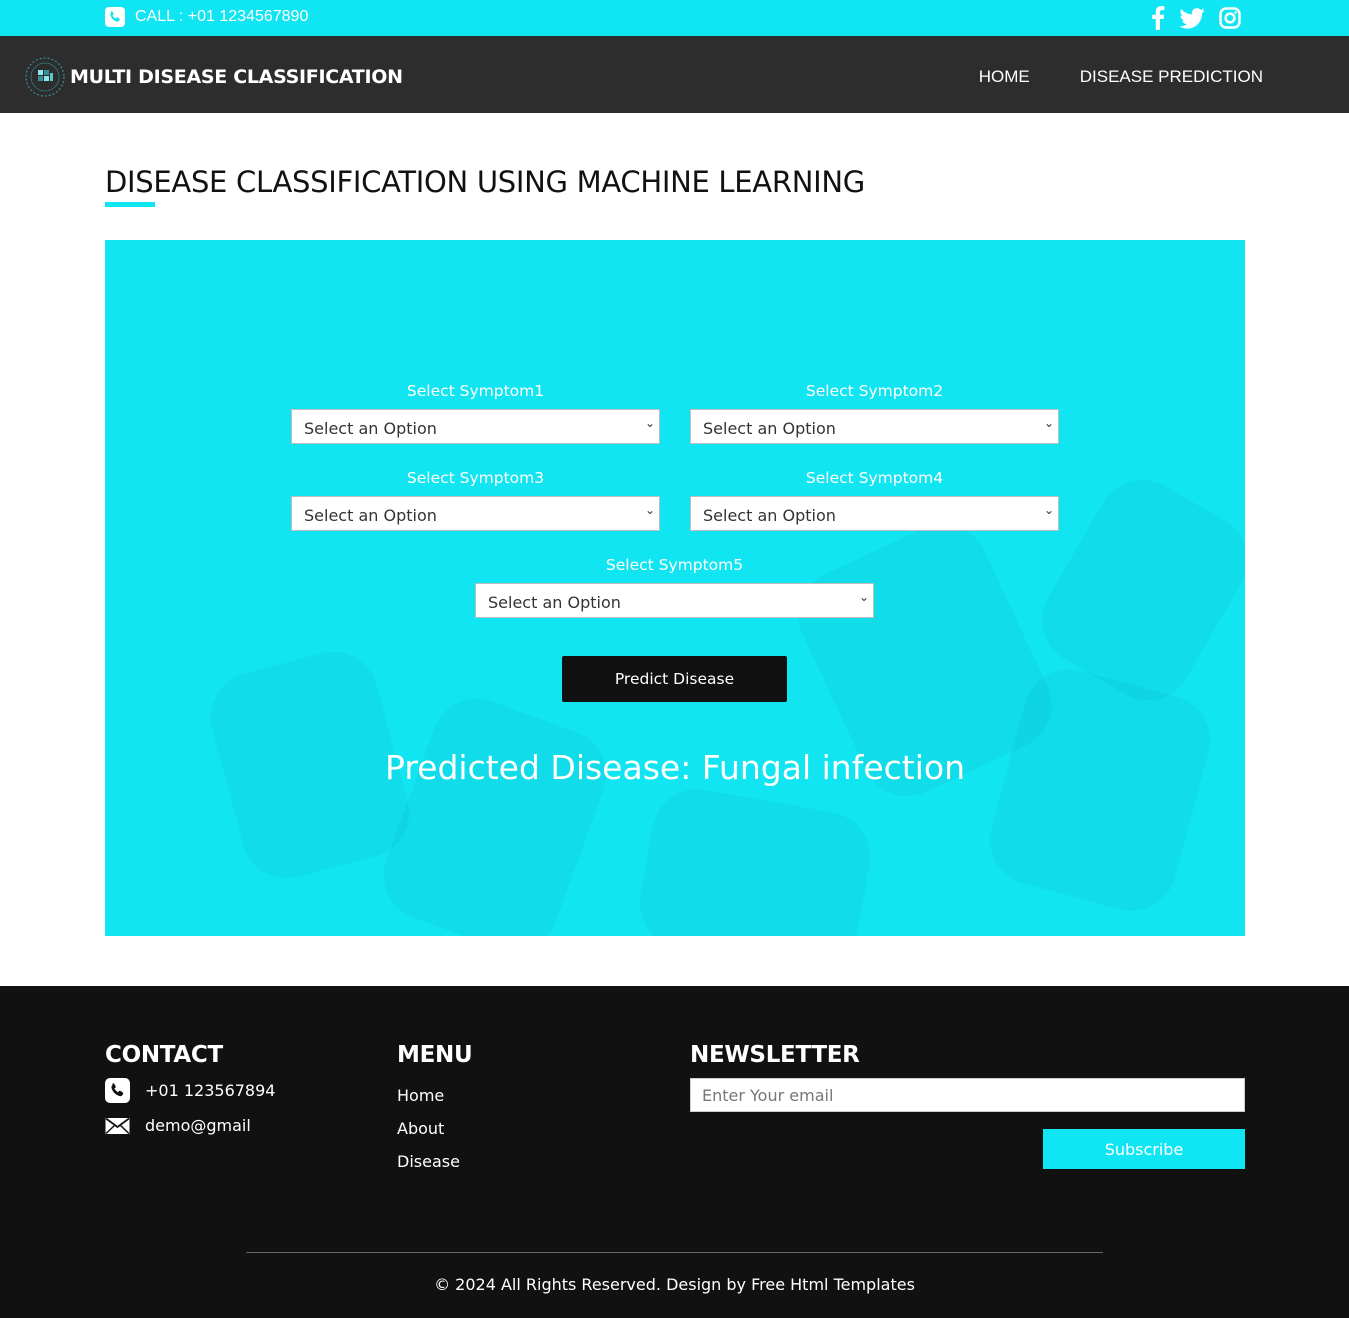  I want to click on newsletter-heading: NEWSLETTER, so click(775, 1055).